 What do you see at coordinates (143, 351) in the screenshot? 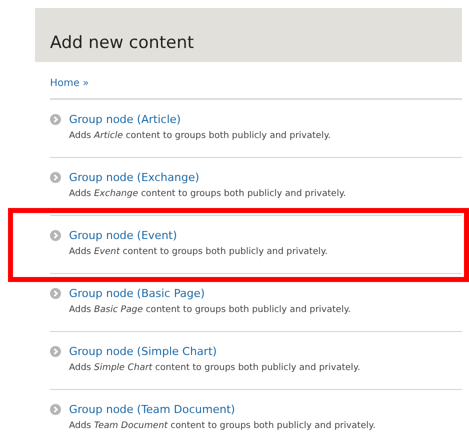
I see `content-type-link: Group node (Simple Chart)` at bounding box center [143, 351].